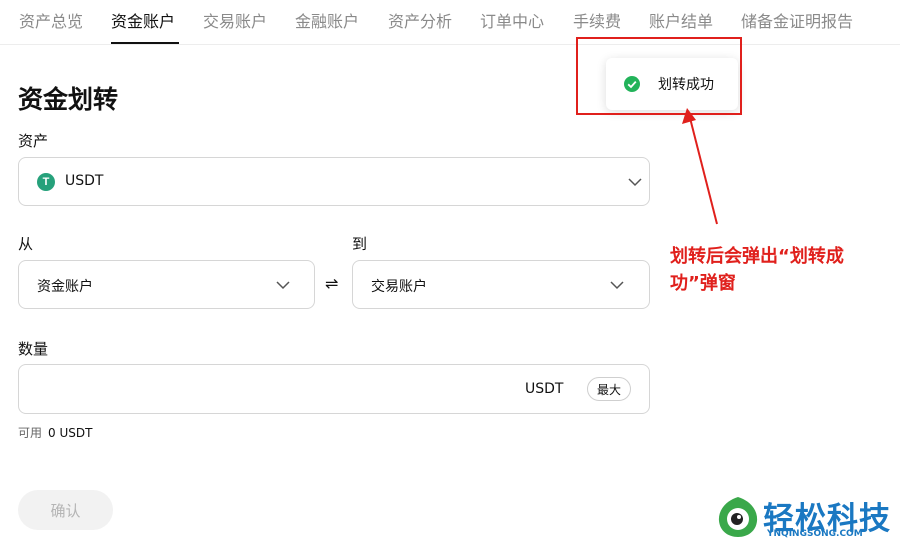  What do you see at coordinates (68, 99) in the screenshot?
I see `page-title: 资金划转` at bounding box center [68, 99].